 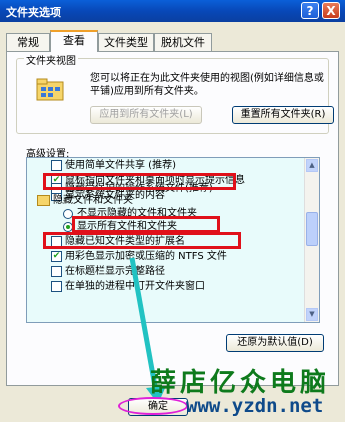 I want to click on scrollbar: ▲ ▼, so click(x=311, y=240).